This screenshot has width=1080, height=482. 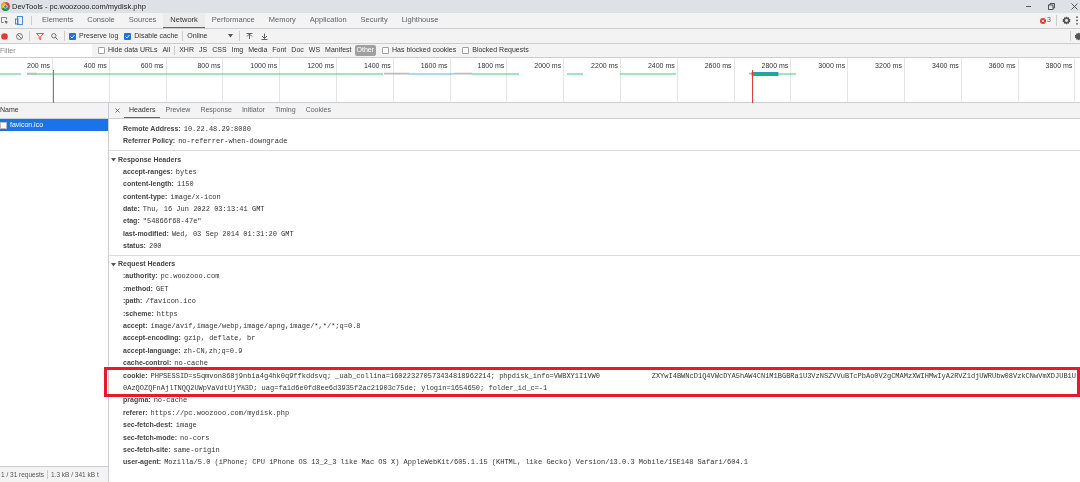 What do you see at coordinates (265, 36) in the screenshot?
I see `export-icon` at bounding box center [265, 36].